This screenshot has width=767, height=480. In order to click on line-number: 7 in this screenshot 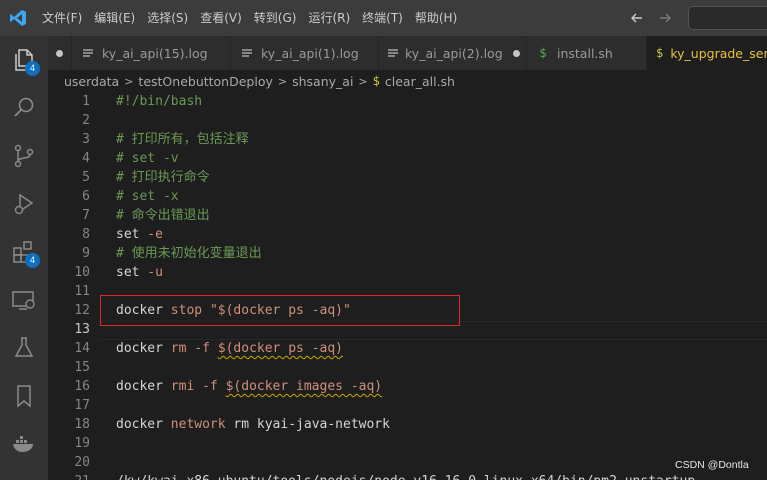, I will do `click(86, 215)`.